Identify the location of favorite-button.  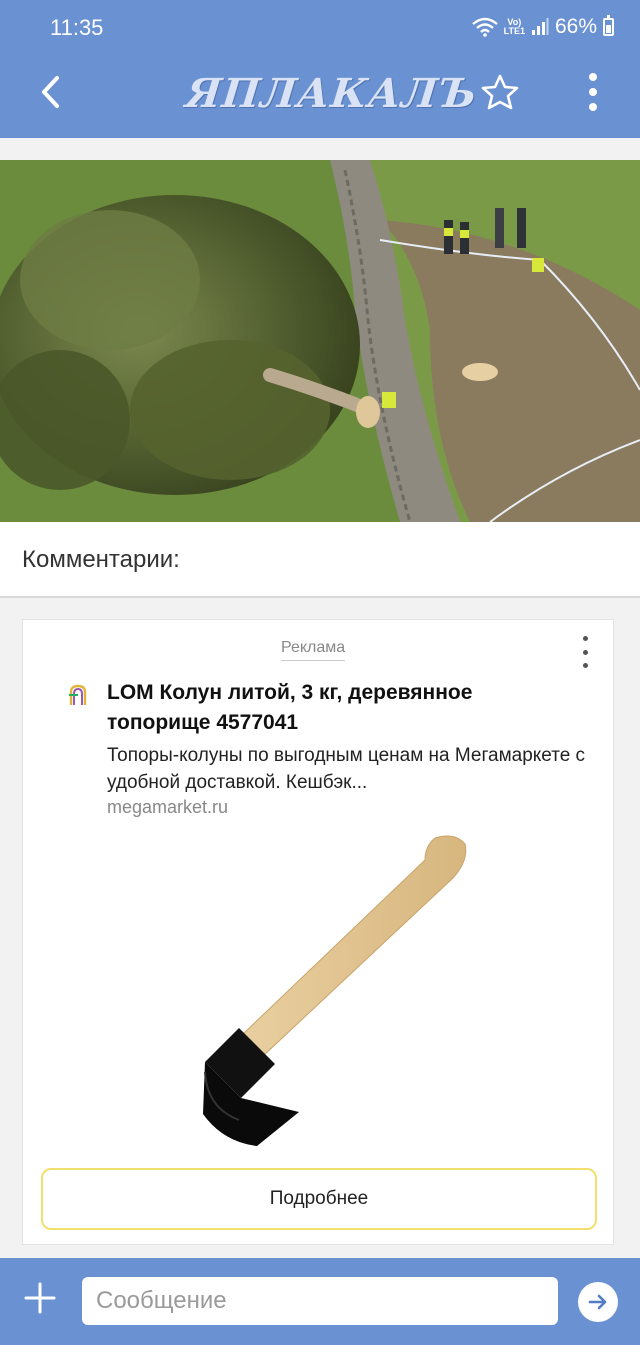
(500, 92).